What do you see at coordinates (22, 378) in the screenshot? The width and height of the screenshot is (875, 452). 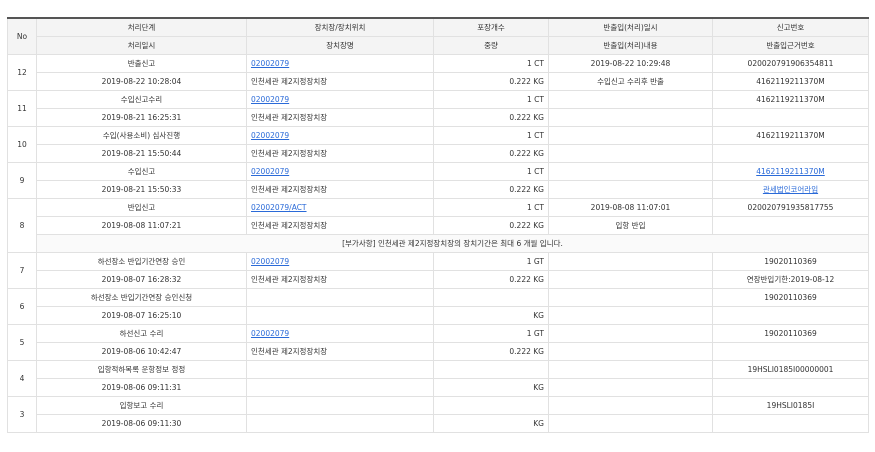 I see `row-number: 4` at bounding box center [22, 378].